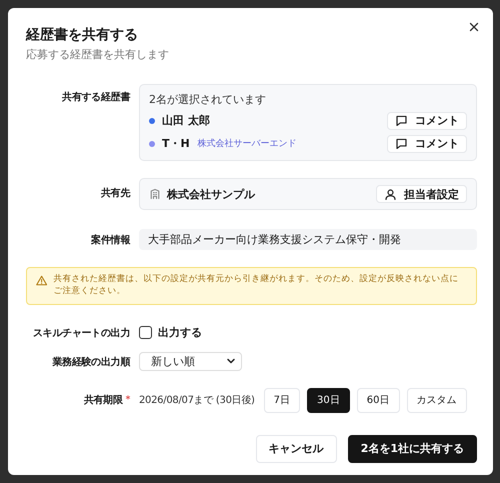 This screenshot has height=483, width=500. Describe the element at coordinates (90, 362) in the screenshot. I see `field-label: 業務経験の出力順` at that location.